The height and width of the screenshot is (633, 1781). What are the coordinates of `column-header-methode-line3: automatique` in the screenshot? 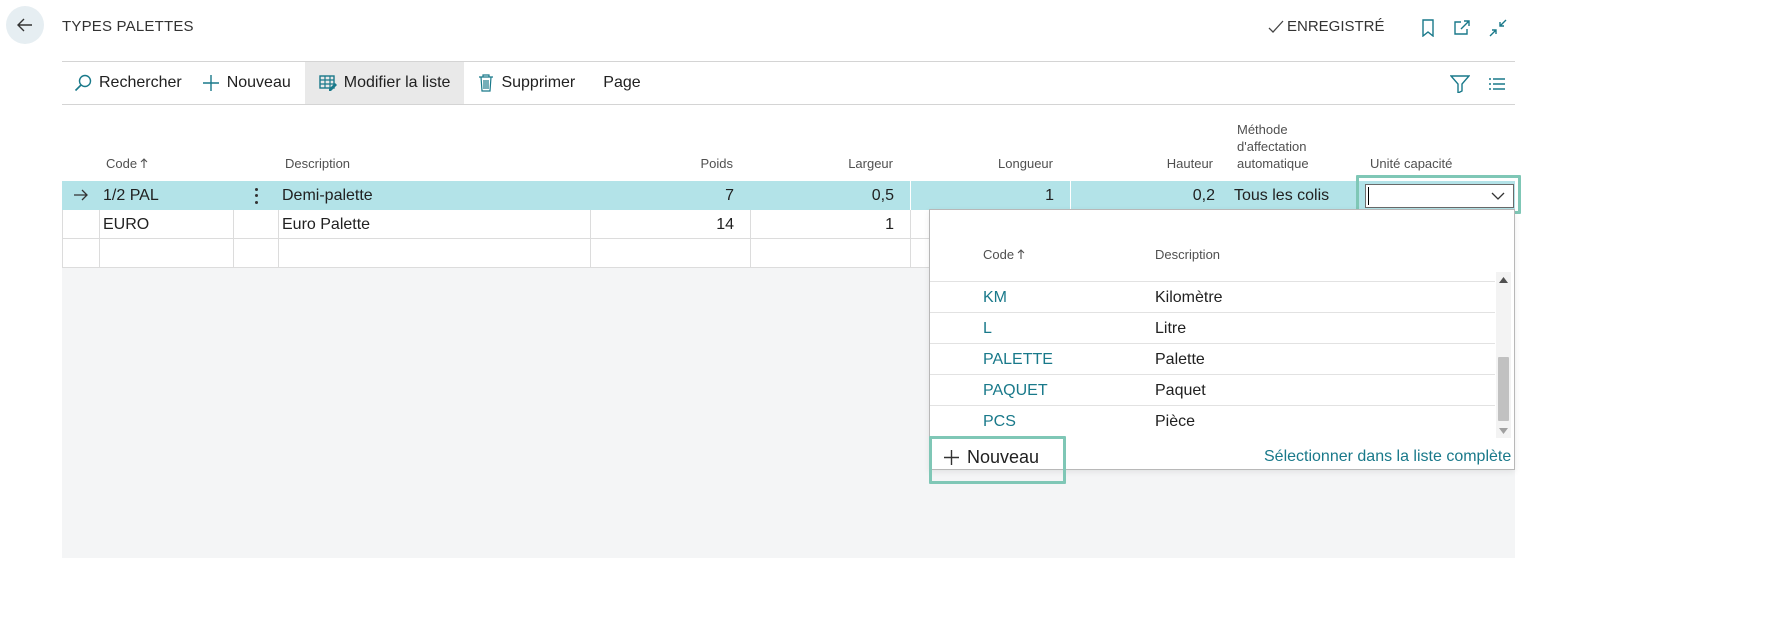 It's located at (1273, 163).